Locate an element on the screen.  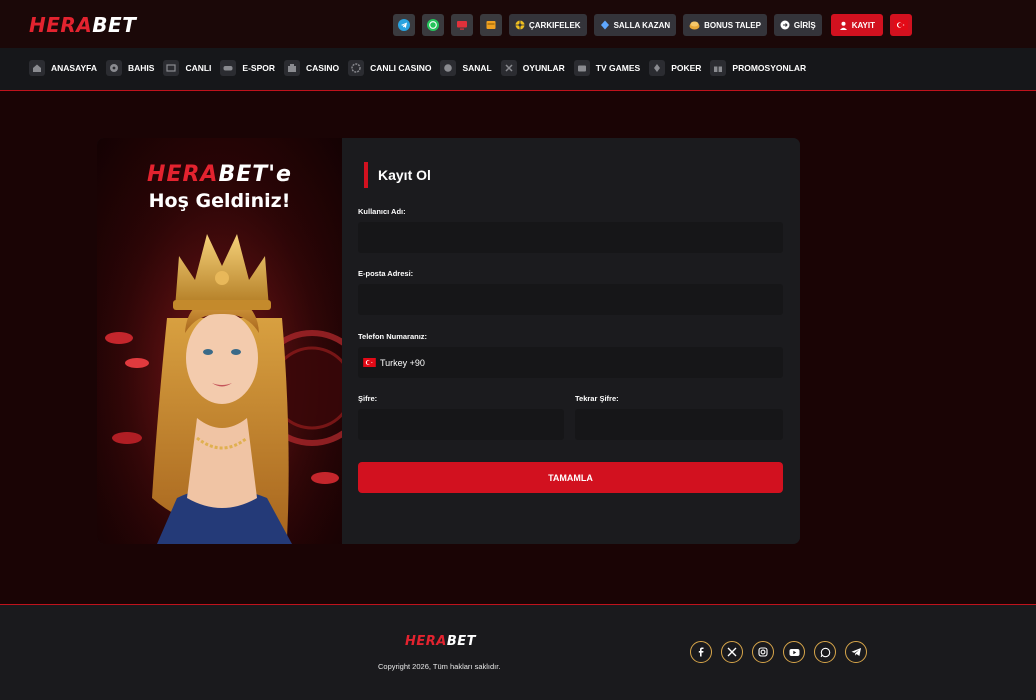
salla-kazan-button: SALLA KAZAN is located at coordinates (635, 25).